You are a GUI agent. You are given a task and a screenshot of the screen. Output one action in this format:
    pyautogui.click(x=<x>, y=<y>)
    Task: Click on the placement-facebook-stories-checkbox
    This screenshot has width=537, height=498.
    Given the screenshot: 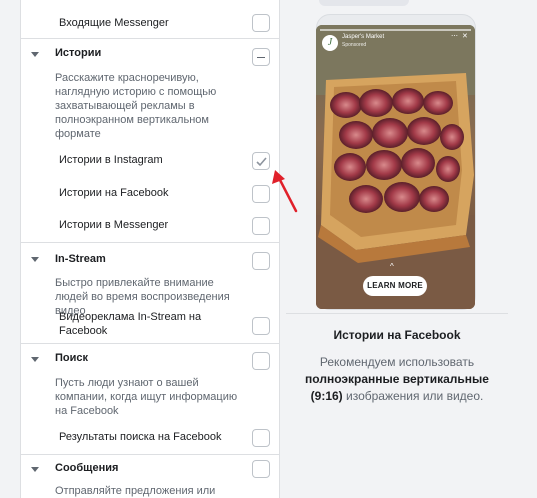 What is the action you would take?
    pyautogui.click(x=261, y=194)
    